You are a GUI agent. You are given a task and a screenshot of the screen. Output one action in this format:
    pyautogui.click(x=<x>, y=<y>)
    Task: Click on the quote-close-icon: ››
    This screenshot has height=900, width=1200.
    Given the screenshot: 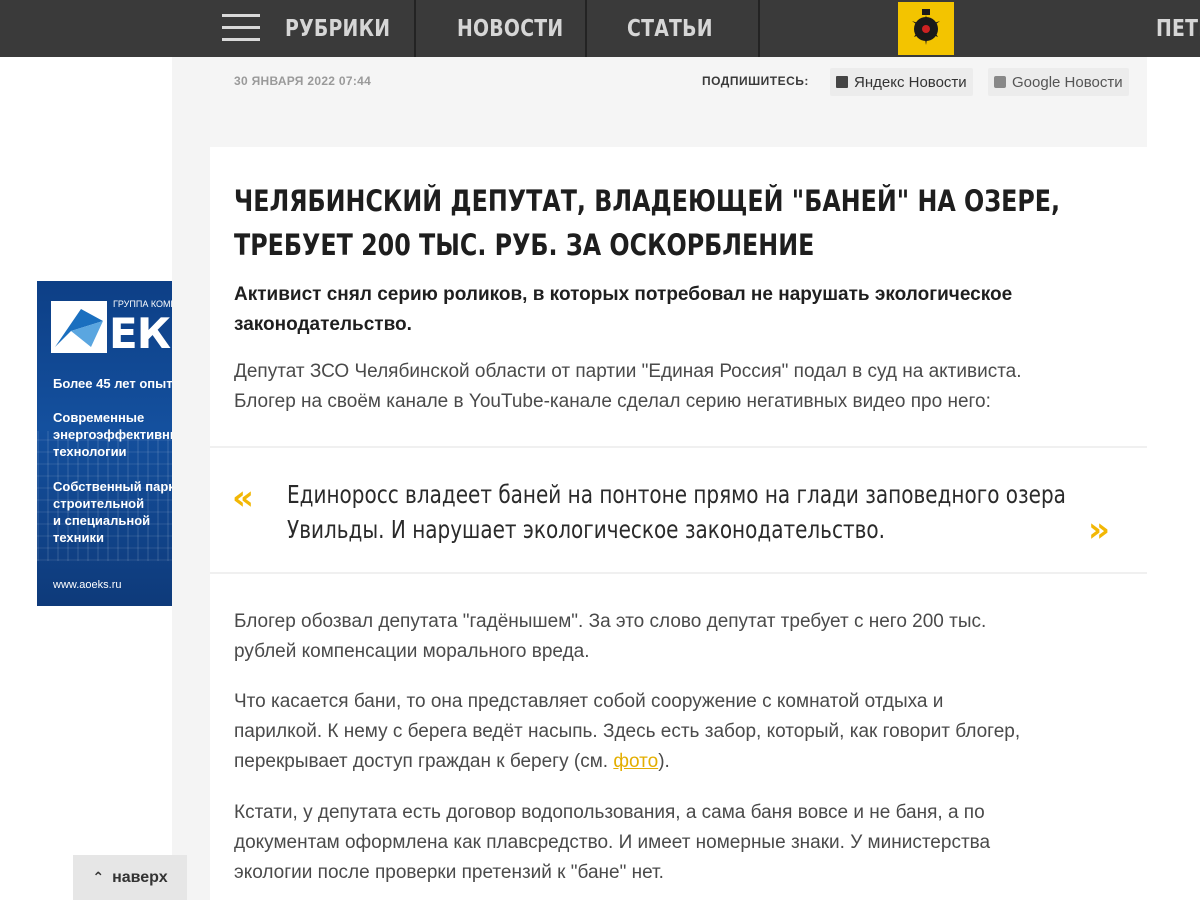 What is the action you would take?
    pyautogui.click(x=1099, y=530)
    